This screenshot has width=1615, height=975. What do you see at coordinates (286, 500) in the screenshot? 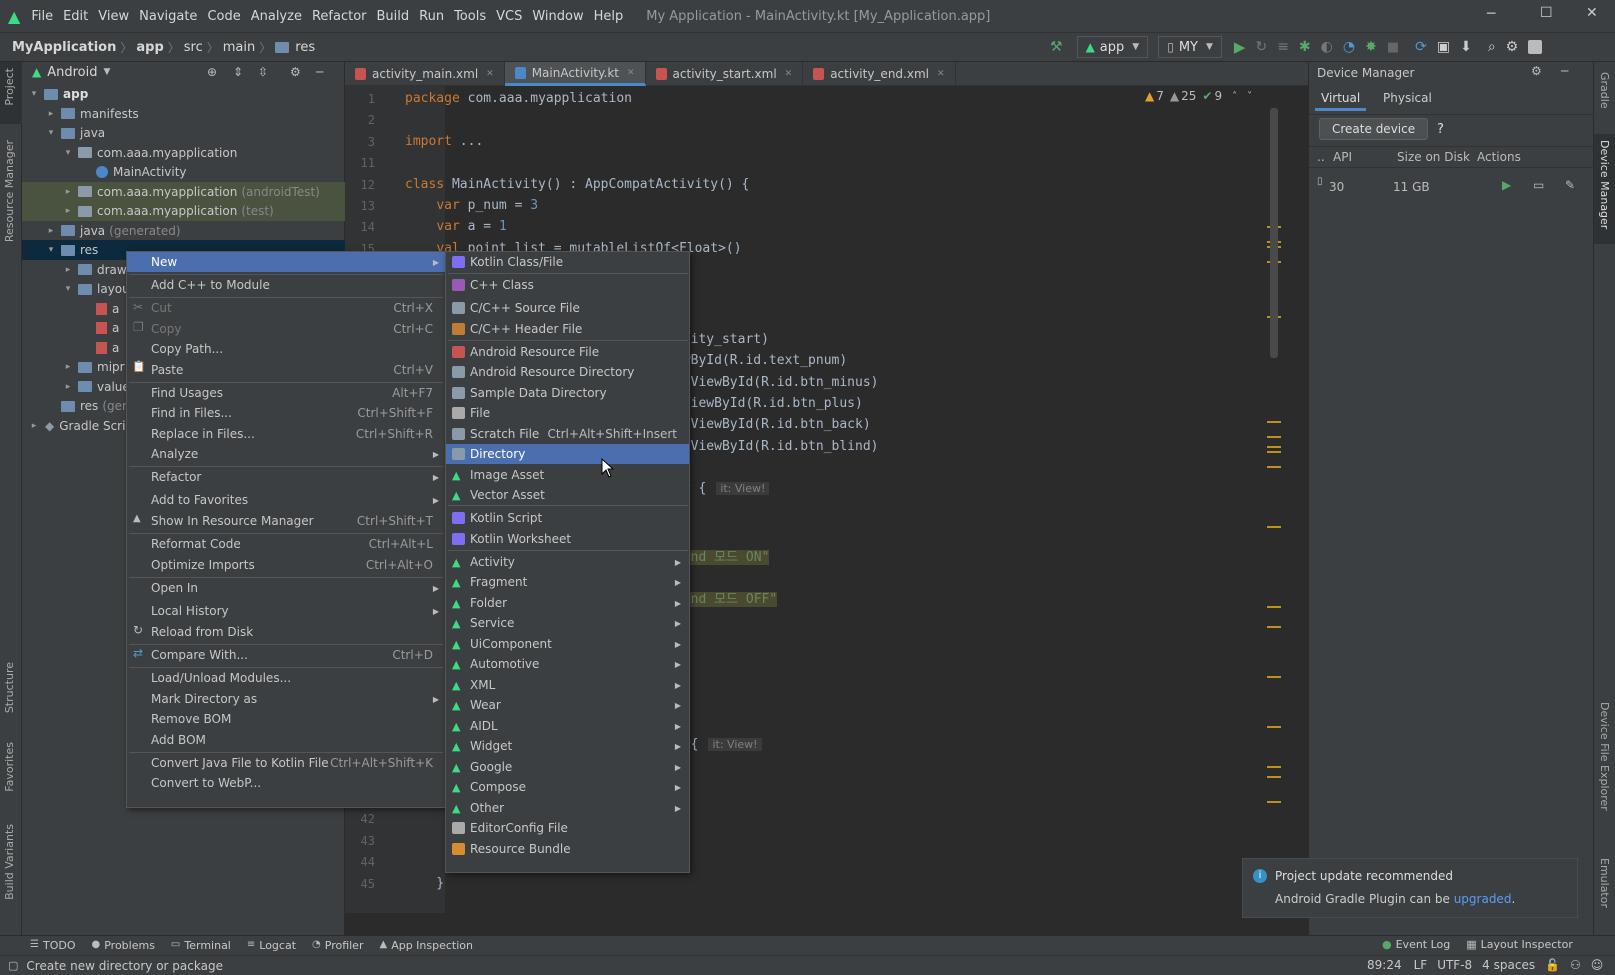
I see `context-menu-item: Add to Favorites ▶` at bounding box center [286, 500].